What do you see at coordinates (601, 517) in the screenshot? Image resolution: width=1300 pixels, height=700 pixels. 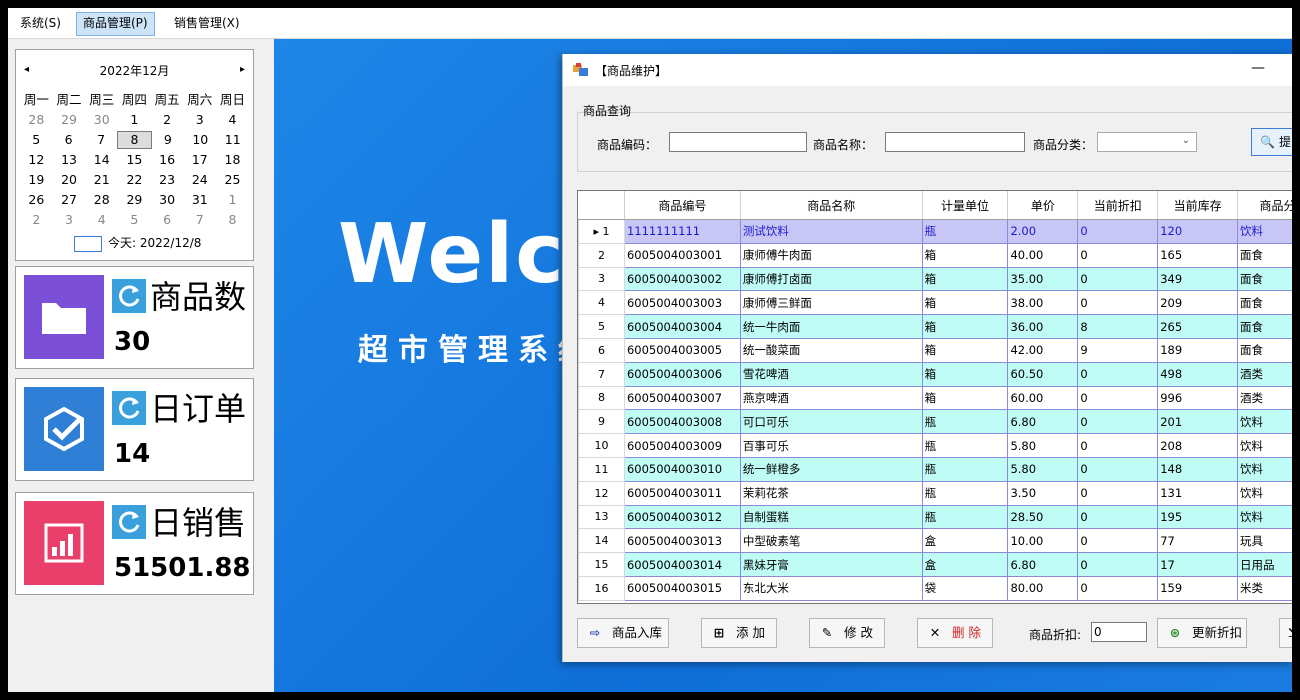 I see `row-number: 13` at bounding box center [601, 517].